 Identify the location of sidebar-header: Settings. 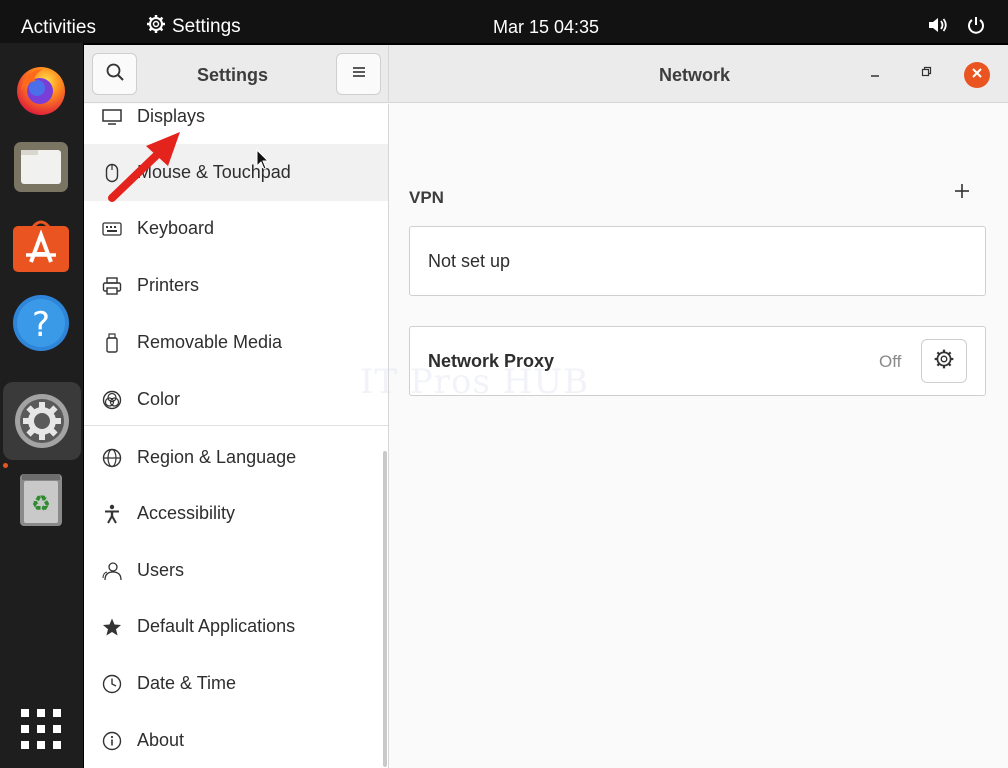
(236, 74).